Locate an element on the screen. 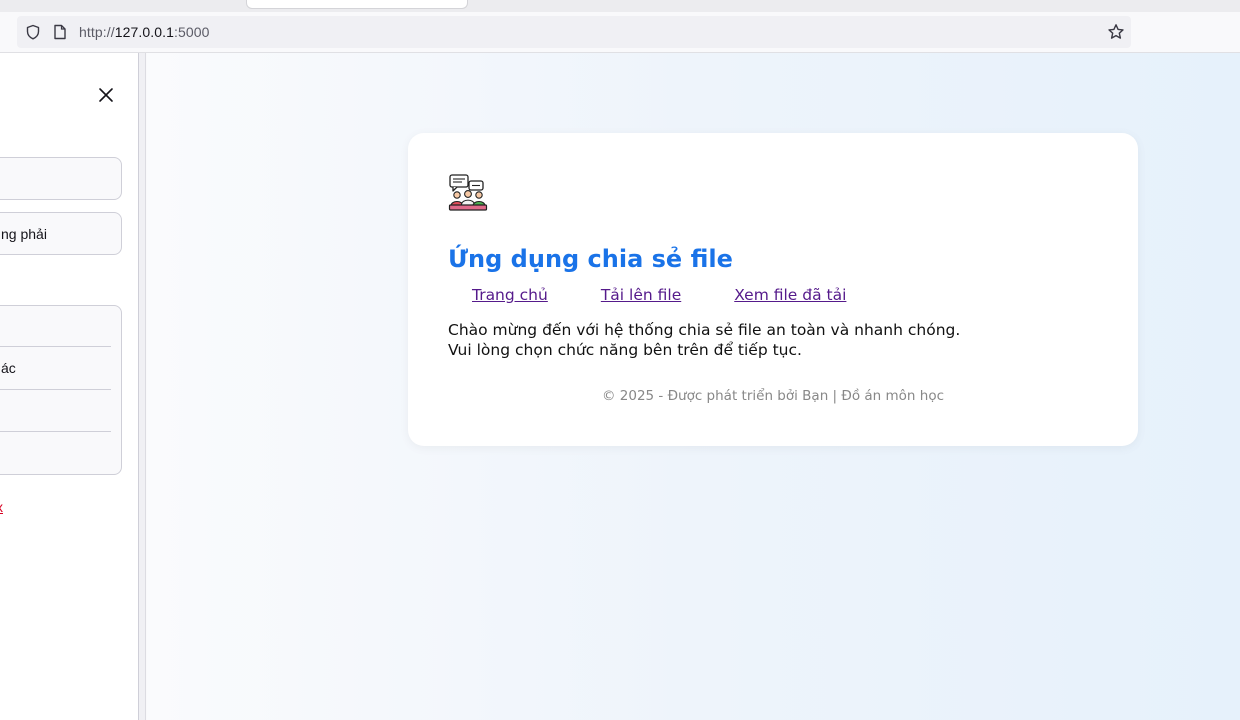 The height and width of the screenshot is (720, 1240). url-host: 127.0.0.1 is located at coordinates (144, 32).